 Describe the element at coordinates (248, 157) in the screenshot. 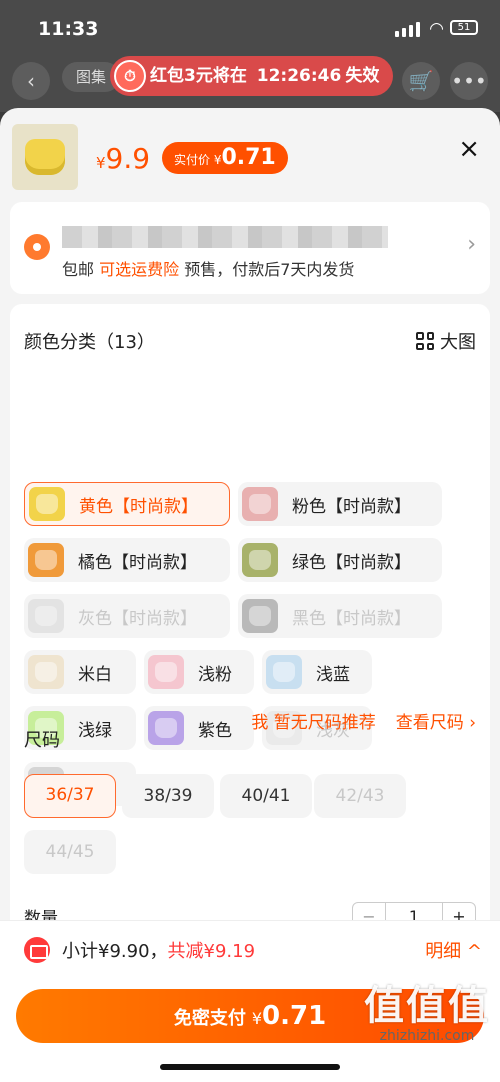

I see `real-pay-value: 0.71` at that location.